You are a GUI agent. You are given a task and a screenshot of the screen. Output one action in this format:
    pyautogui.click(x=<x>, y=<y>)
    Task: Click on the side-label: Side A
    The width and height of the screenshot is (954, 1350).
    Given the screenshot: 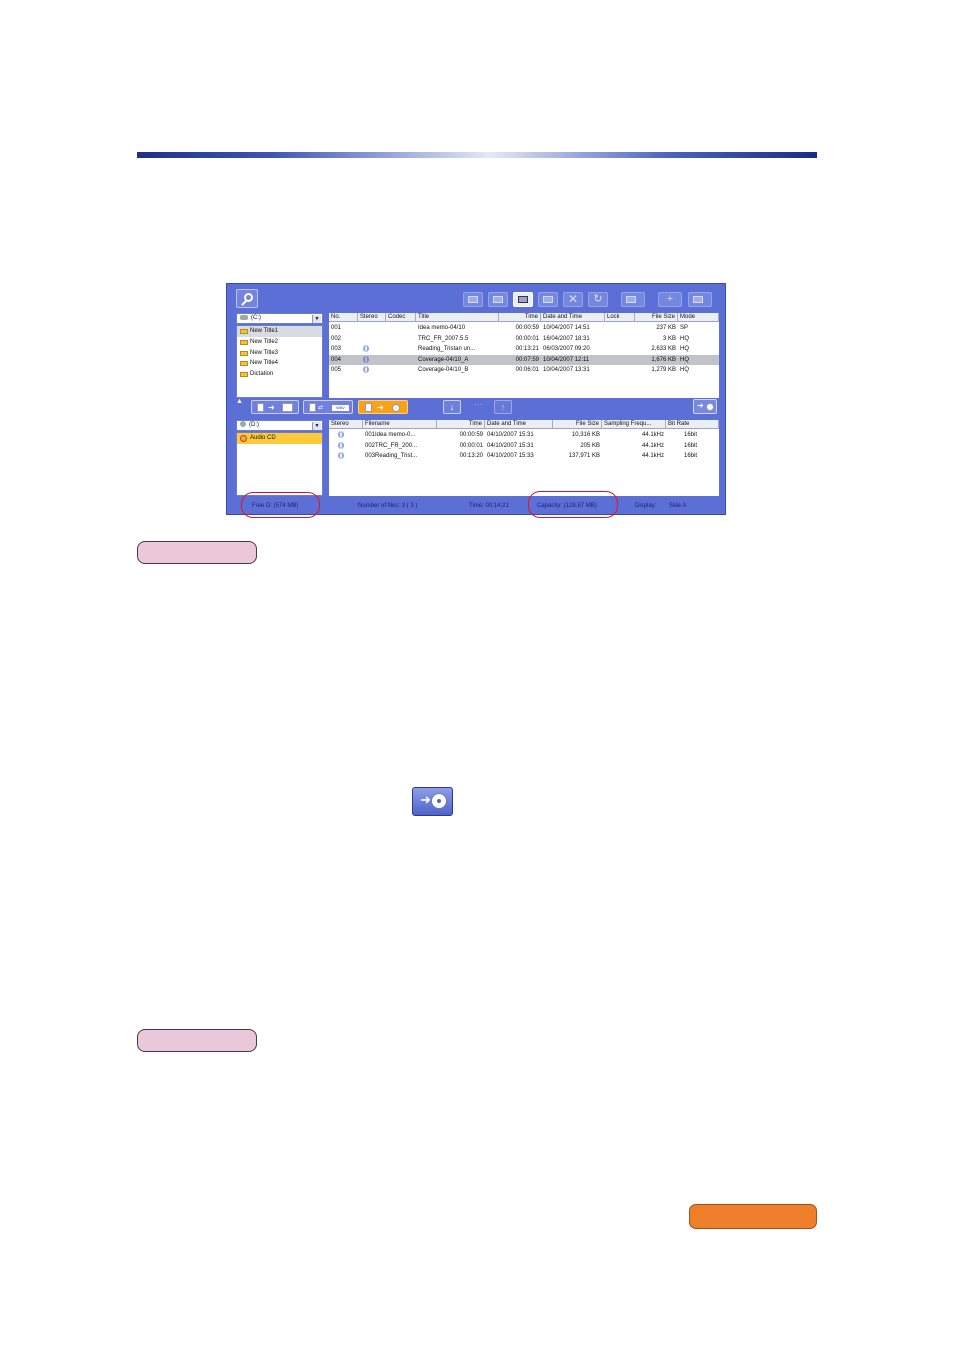 What is the action you would take?
    pyautogui.click(x=678, y=506)
    